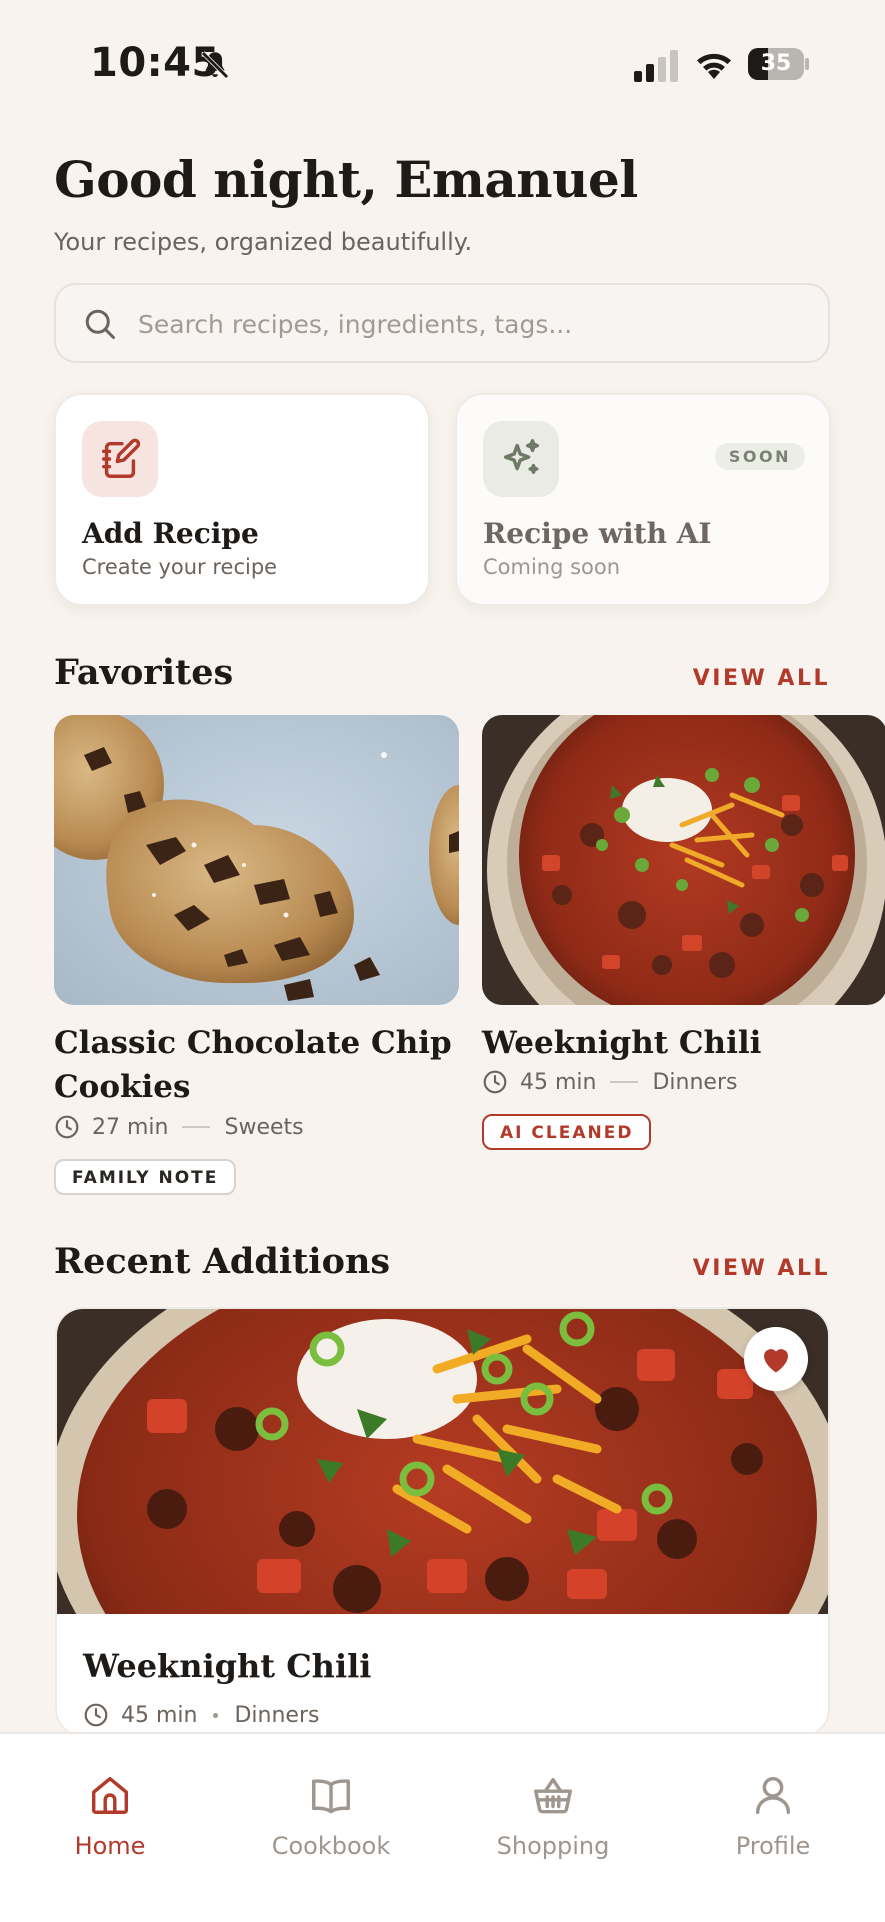  What do you see at coordinates (215, 65) in the screenshot?
I see `bell-off-icon` at bounding box center [215, 65].